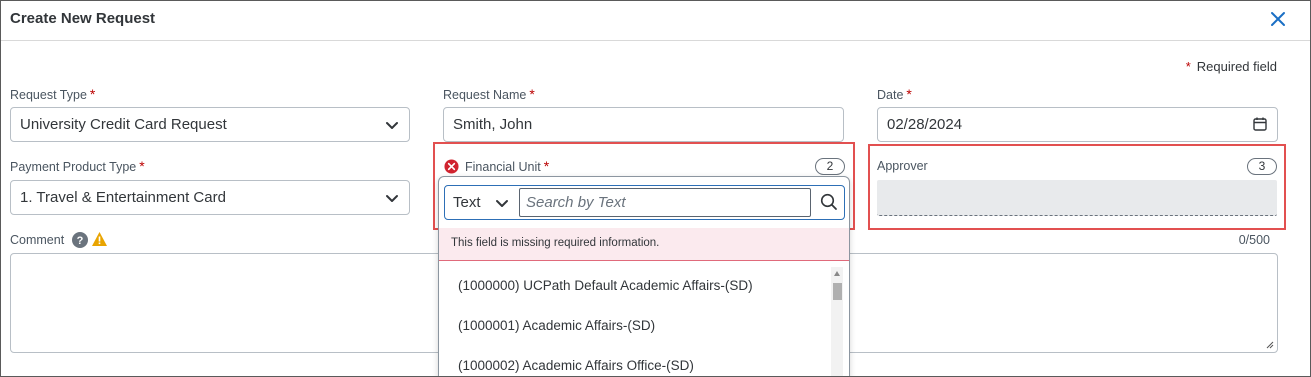  Describe the element at coordinates (925, 124) in the screenshot. I see `date-value: 02/28/2024` at that location.